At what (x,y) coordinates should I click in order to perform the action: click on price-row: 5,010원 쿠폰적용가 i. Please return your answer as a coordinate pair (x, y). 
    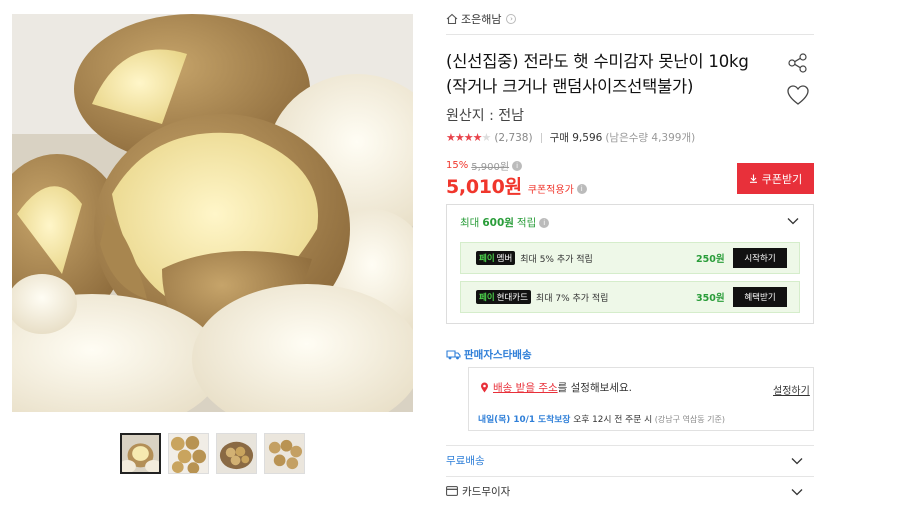
    Looking at the image, I should click on (516, 185).